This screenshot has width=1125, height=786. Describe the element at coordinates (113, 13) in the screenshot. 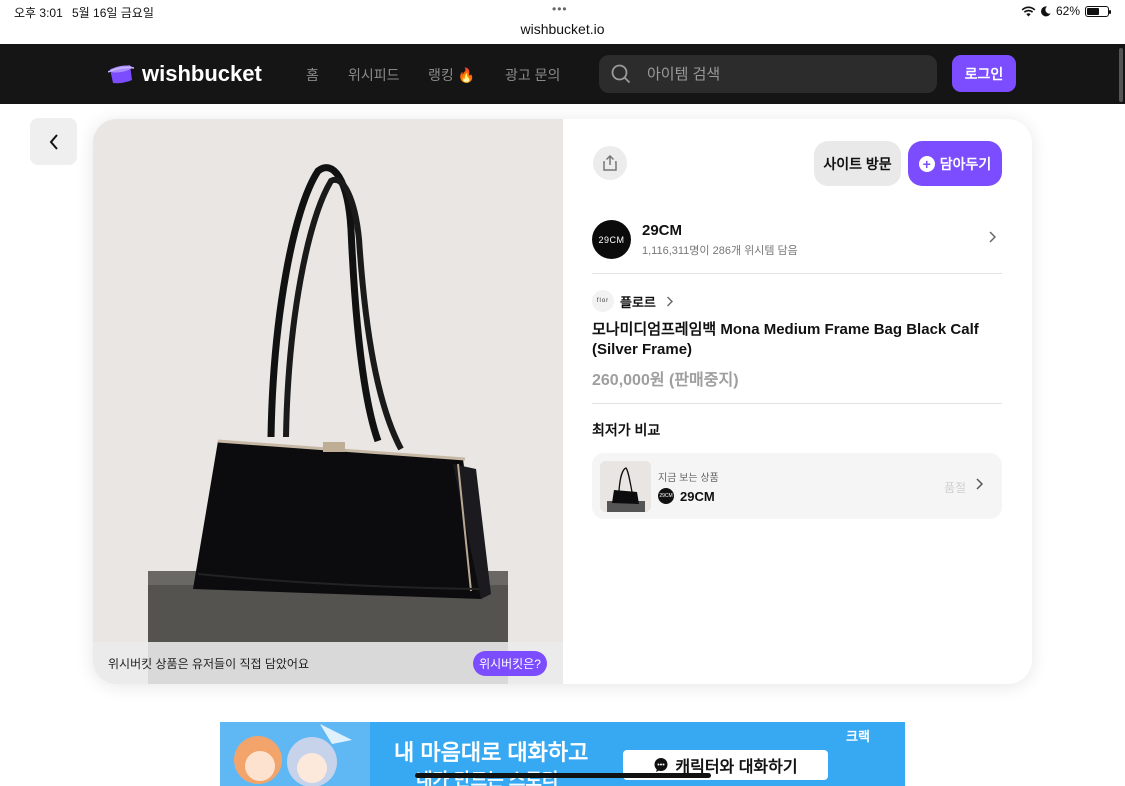

I see `status-date: 5월 16일 금요일` at that location.